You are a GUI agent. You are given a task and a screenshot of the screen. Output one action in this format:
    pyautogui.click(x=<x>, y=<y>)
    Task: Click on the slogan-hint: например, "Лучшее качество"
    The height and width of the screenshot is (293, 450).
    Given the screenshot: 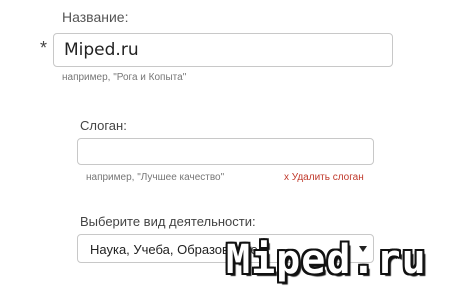 What is the action you would take?
    pyautogui.click(x=155, y=177)
    